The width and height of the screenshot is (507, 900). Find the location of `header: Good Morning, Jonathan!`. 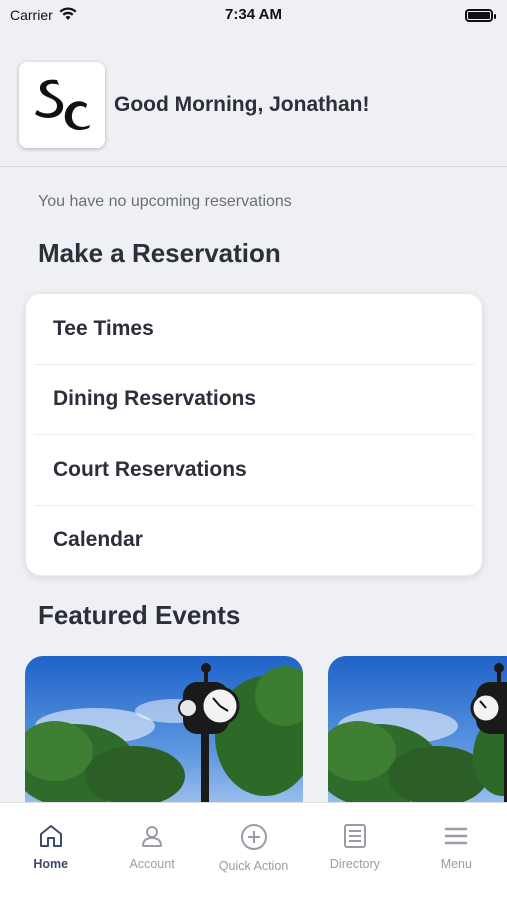

header: Good Morning, Jonathan! is located at coordinates (194, 105).